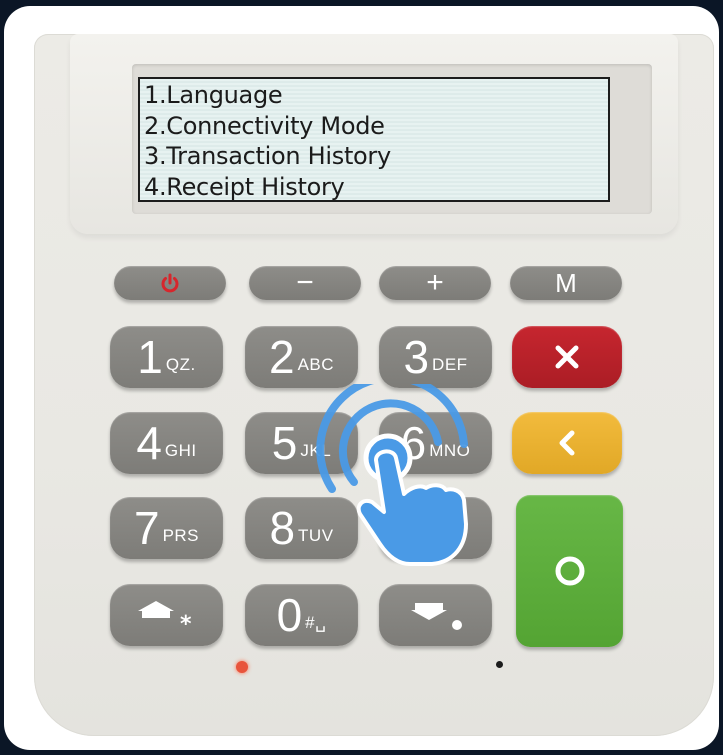 This screenshot has height=755, width=723. Describe the element at coordinates (374, 156) in the screenshot. I see `menu-item-transaction-history: 3.Transaction History` at that location.